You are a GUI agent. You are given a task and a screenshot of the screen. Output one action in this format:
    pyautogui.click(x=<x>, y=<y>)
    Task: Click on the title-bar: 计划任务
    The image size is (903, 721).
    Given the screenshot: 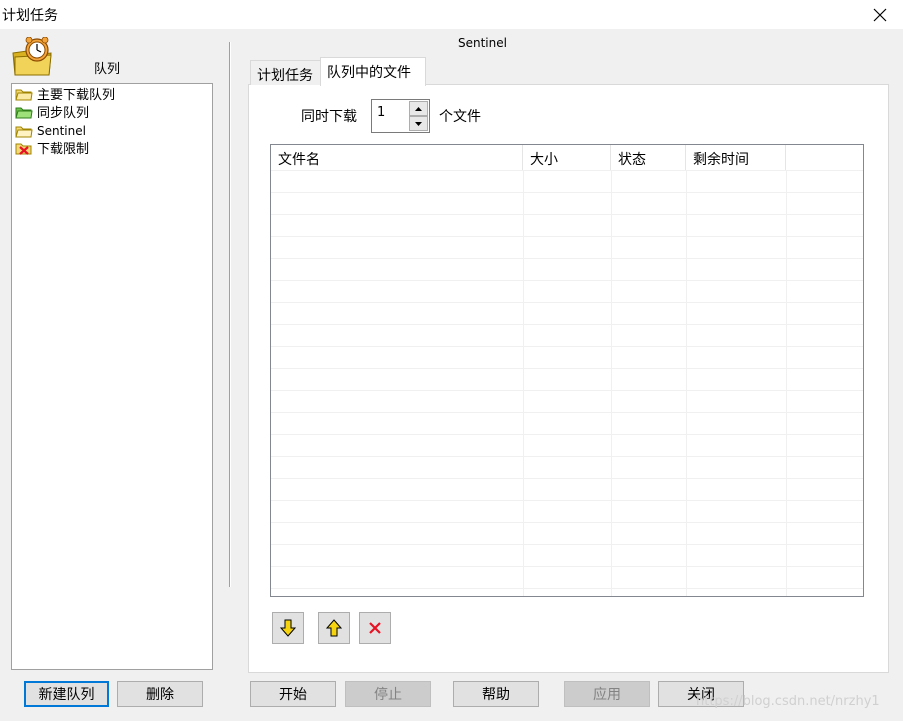 What is the action you would take?
    pyautogui.click(x=451, y=14)
    